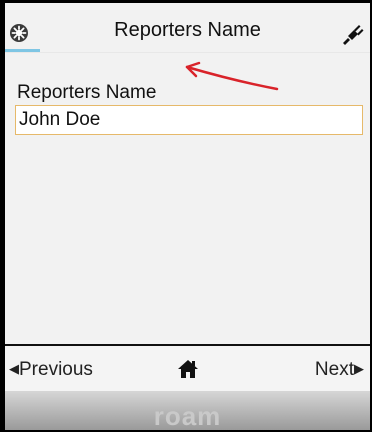 This screenshot has width=372, height=432. I want to click on footer-bar: roam, so click(187, 410).